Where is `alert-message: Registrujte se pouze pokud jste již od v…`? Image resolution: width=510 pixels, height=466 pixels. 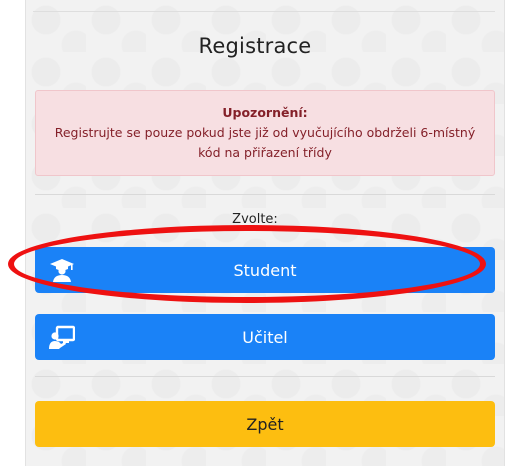
alert-message: Registrujte se pouze pokud jste již od v… is located at coordinates (265, 142).